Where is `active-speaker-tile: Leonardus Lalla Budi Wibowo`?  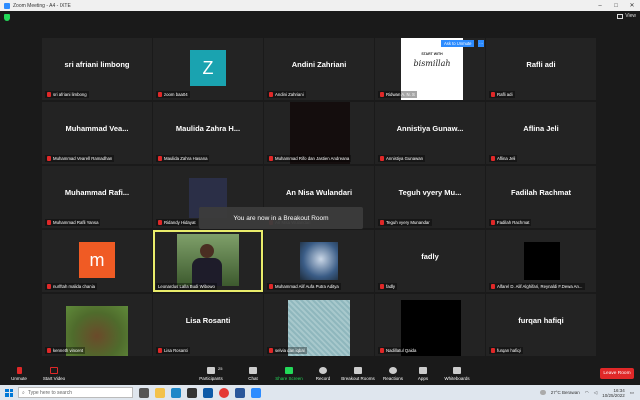 active-speaker-tile: Leonardus Lalla Budi Wibowo is located at coordinates (208, 261).